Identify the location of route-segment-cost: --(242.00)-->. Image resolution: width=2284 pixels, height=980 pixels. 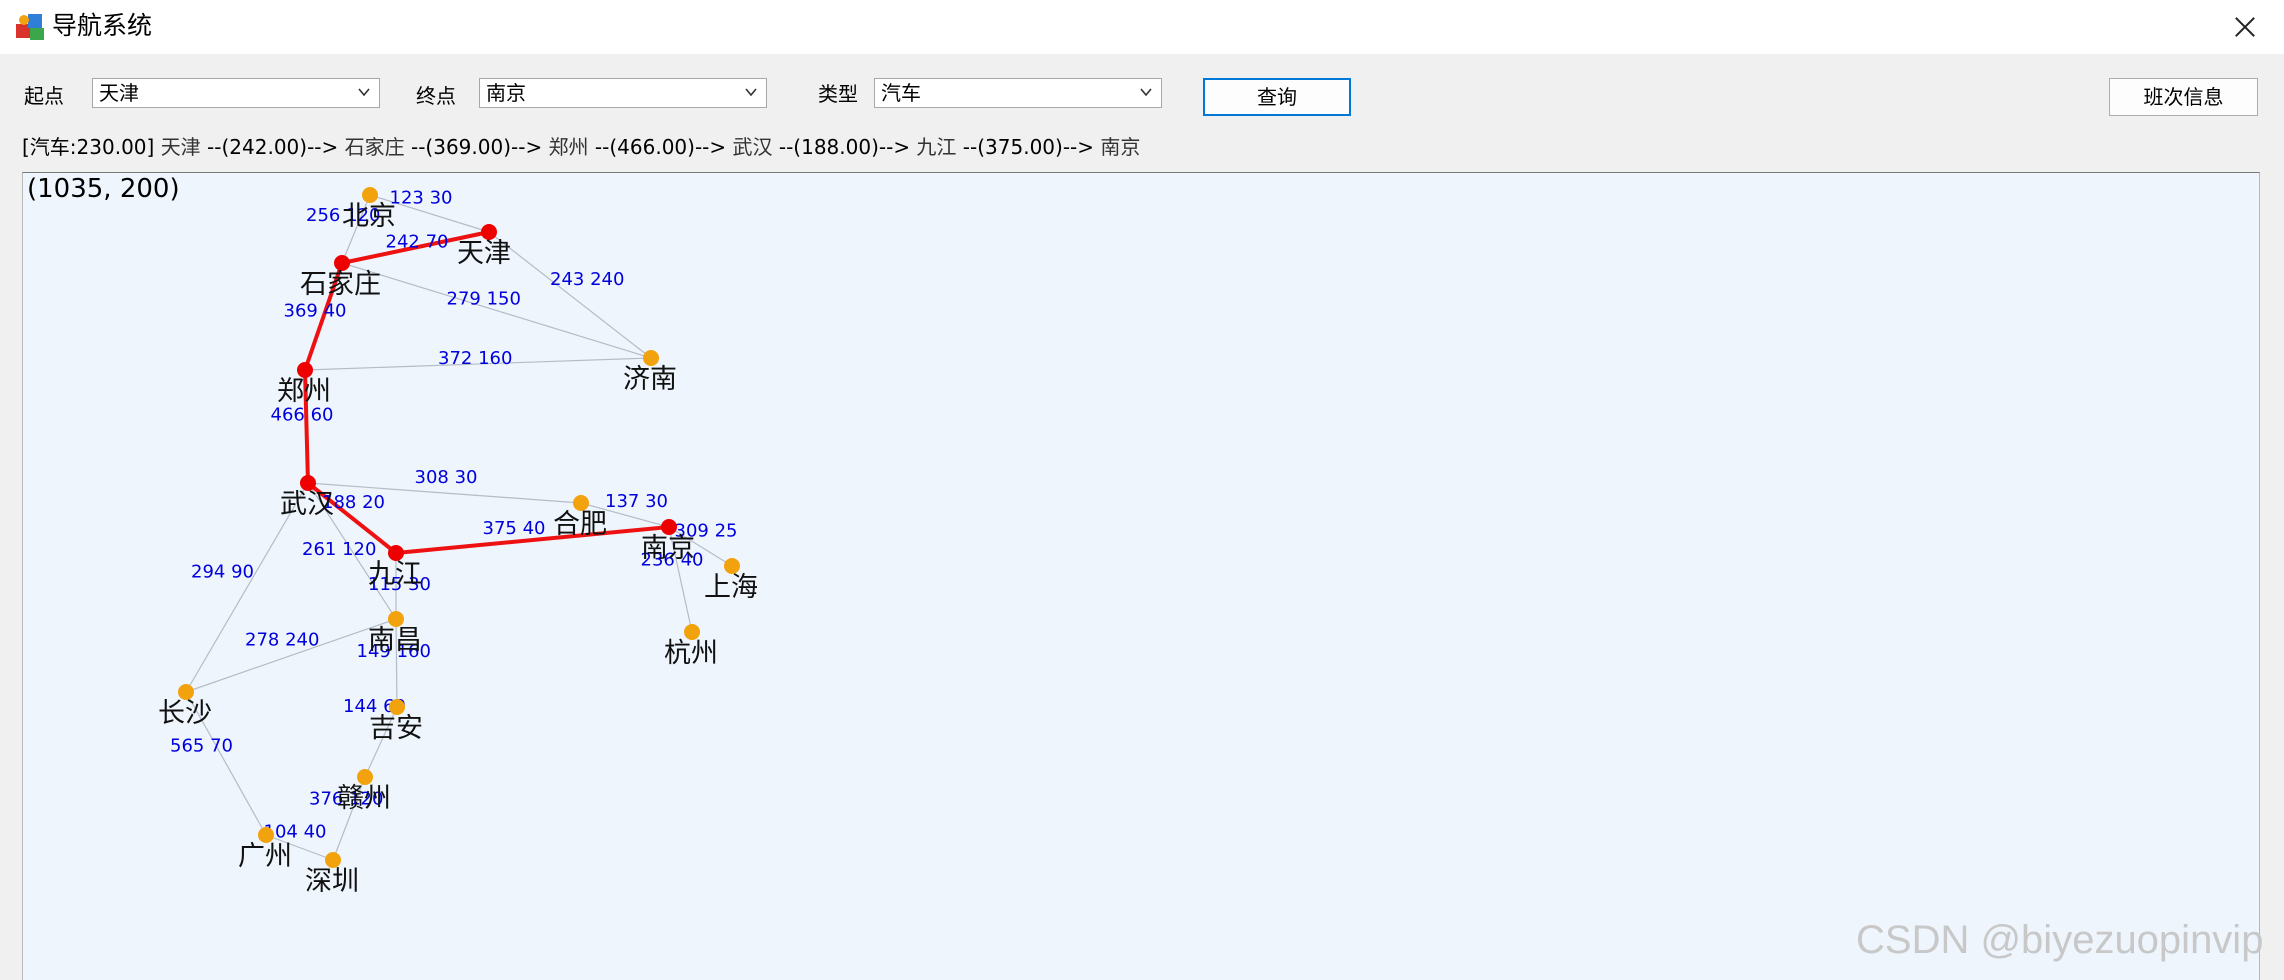
(273, 147).